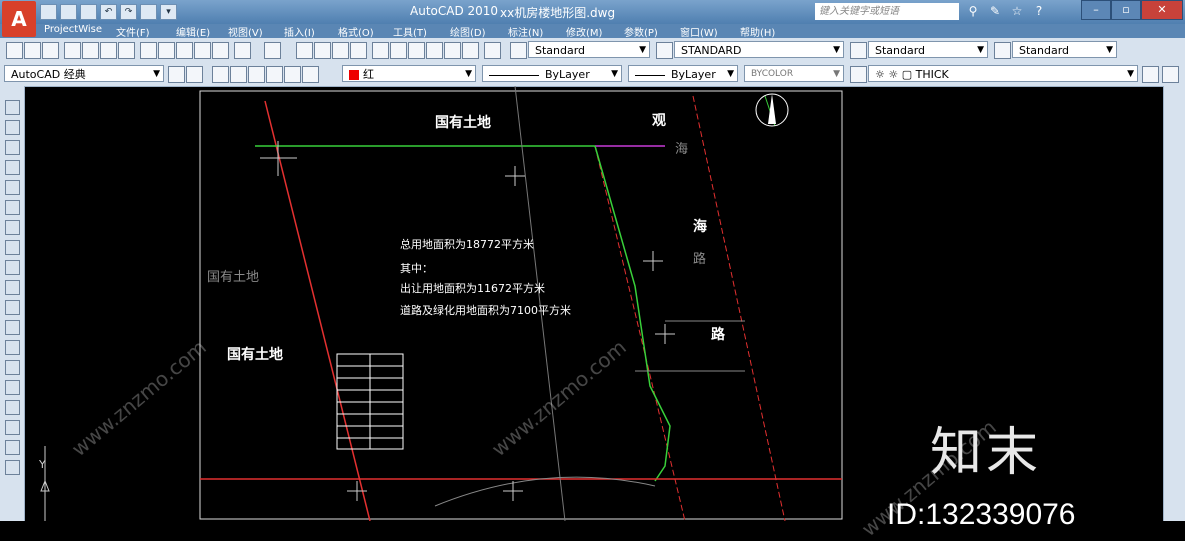 Image resolution: width=1185 pixels, height=541 pixels. What do you see at coordinates (12, 147) in the screenshot?
I see `polyline-icon` at bounding box center [12, 147].